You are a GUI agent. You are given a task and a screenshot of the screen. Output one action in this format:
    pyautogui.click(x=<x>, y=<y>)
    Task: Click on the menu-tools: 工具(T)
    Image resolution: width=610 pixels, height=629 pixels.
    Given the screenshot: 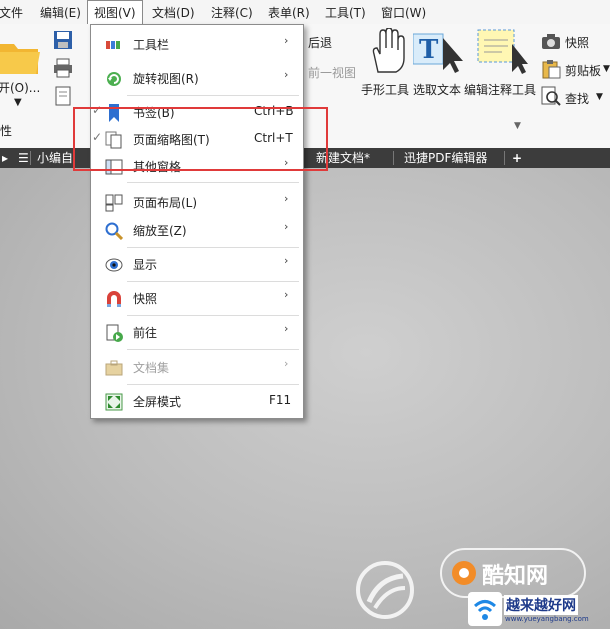 What is the action you would take?
    pyautogui.click(x=345, y=12)
    